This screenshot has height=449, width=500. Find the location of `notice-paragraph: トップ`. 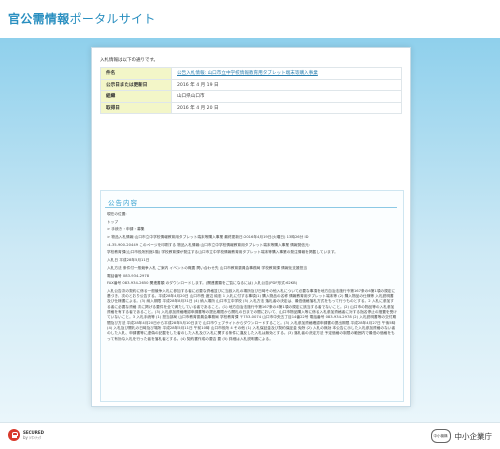

notice-paragraph: トップ is located at coordinates (113, 221).